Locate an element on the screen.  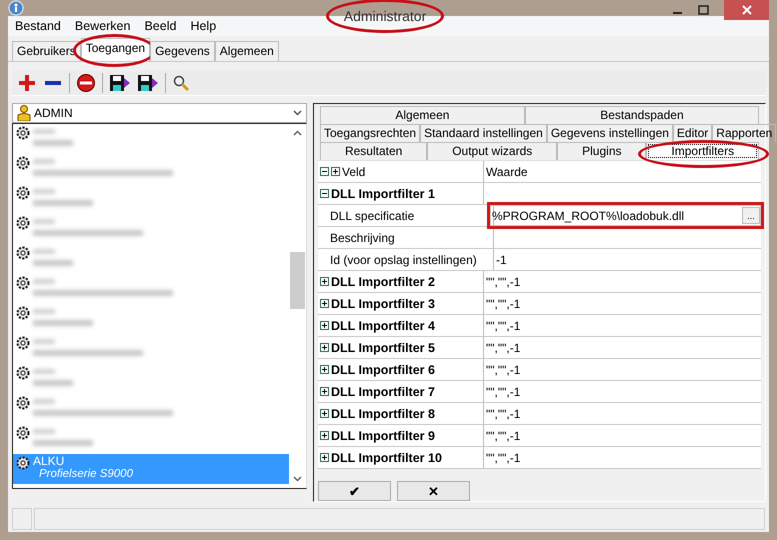
status-bar is located at coordinates (22, 519).